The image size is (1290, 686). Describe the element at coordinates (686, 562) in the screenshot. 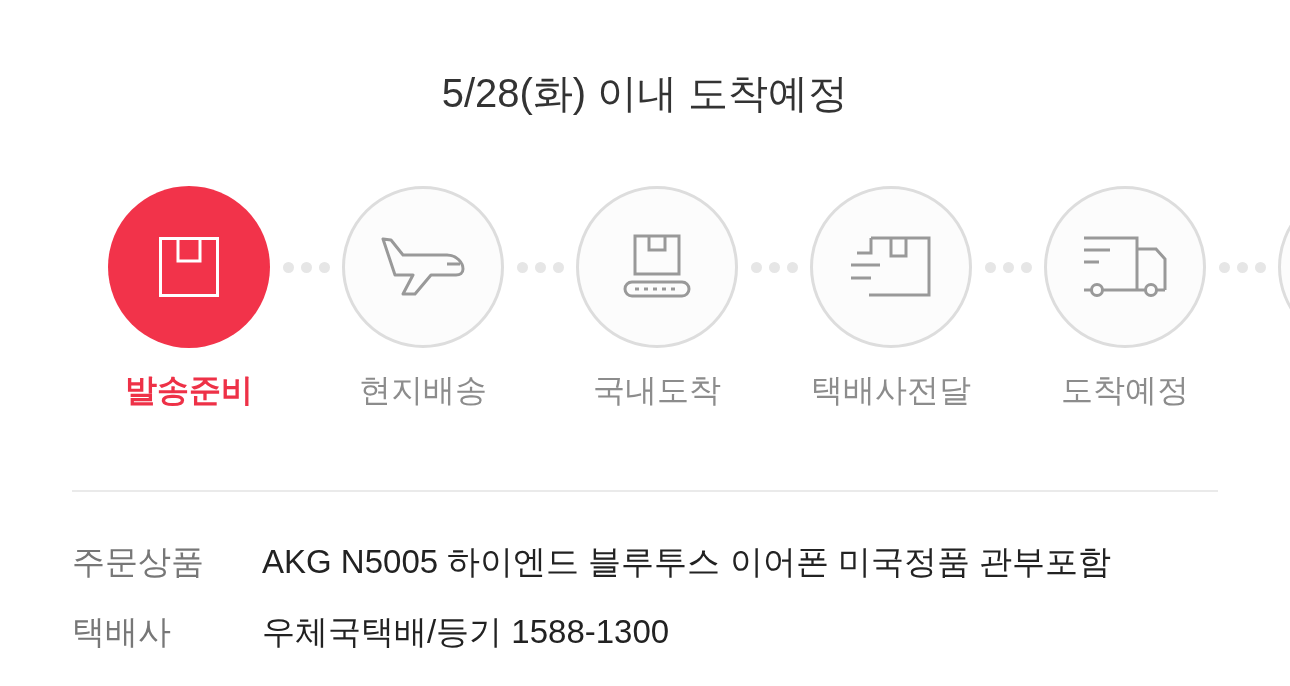

I see `info-value: AKG N5005 하이엔드 블루투스 이어폰 미국정품 관부포함` at that location.